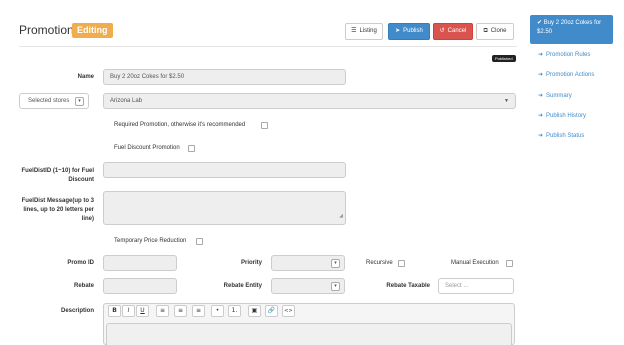 The image size is (624, 345). I want to click on publish-button-label: Publish, so click(413, 31).